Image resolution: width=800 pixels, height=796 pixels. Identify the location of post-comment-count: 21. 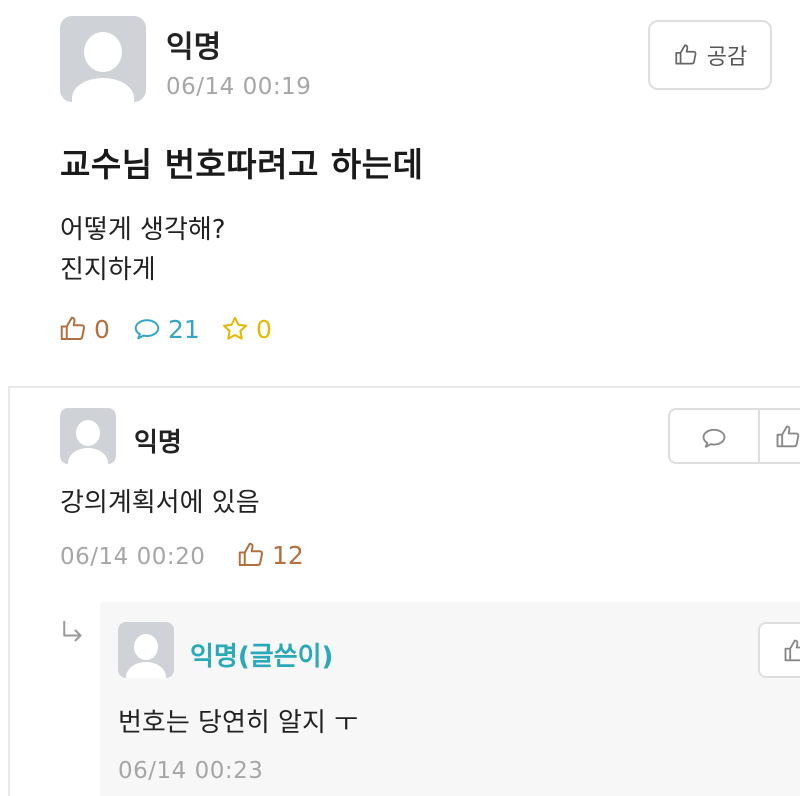
(166, 329).